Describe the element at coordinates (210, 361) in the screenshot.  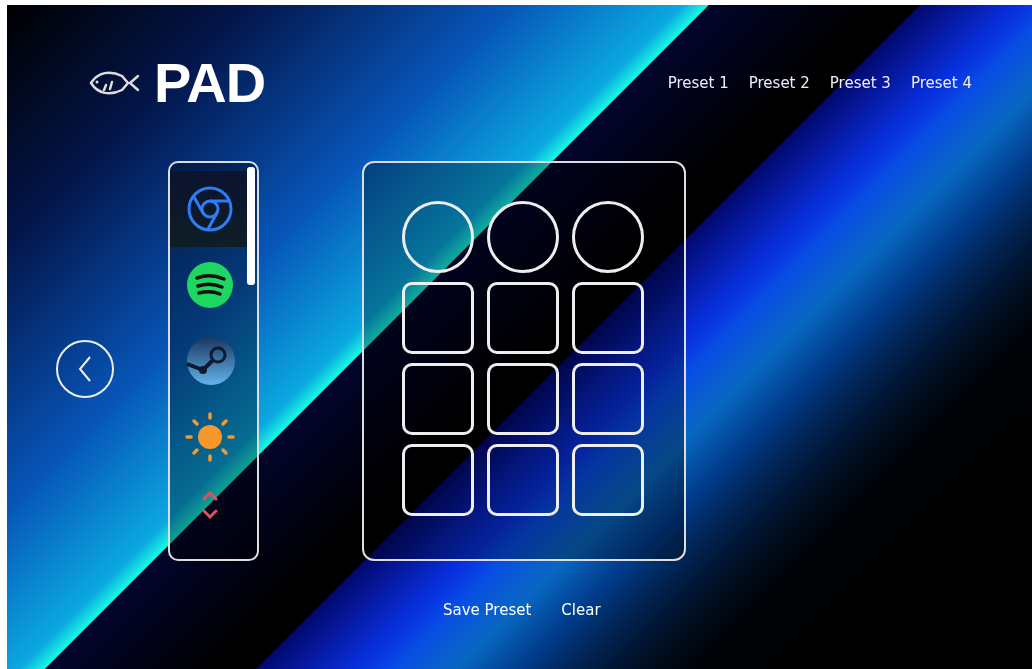
I see `gear-knob-icon` at that location.